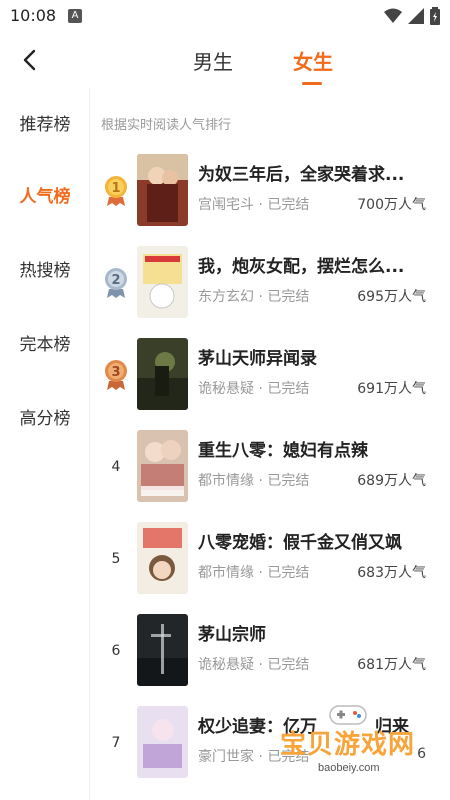  I want to click on watermark-text: 宝贝游戏网, so click(348, 745).